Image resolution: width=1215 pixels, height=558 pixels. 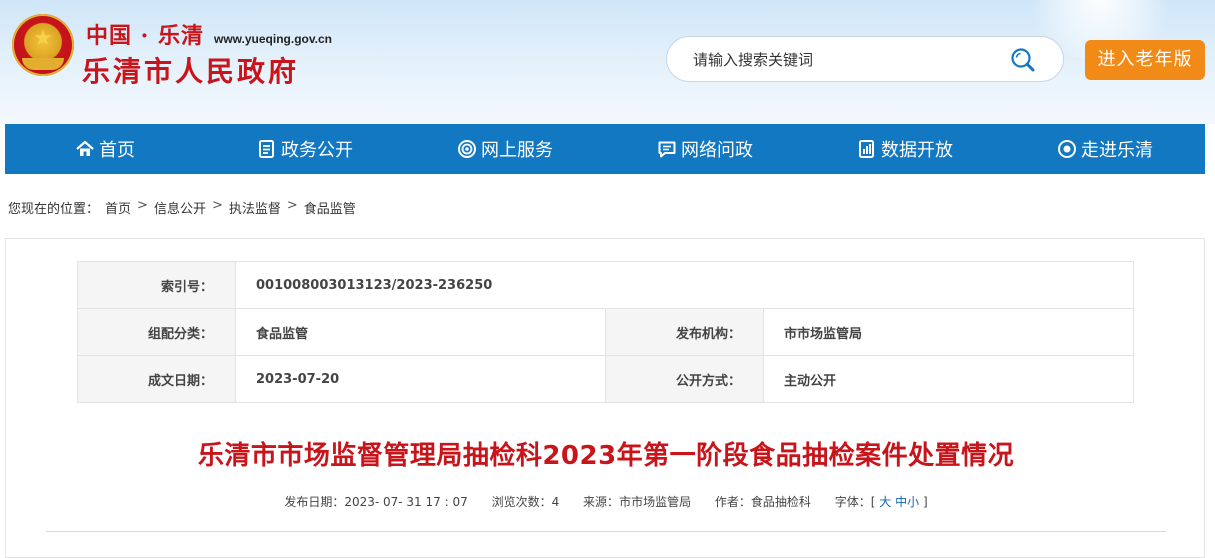 I want to click on font-bracket-close: ], so click(x=925, y=502).